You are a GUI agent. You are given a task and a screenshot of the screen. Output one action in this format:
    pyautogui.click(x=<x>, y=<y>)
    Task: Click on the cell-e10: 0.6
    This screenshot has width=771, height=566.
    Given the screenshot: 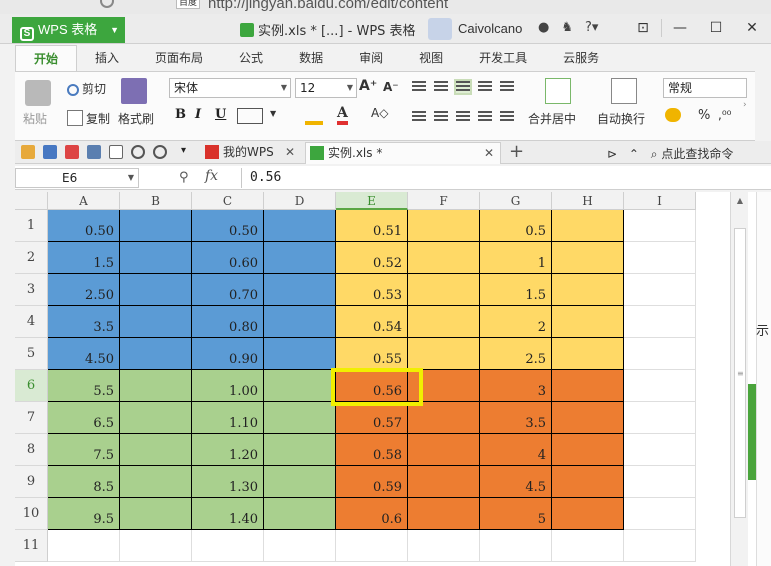 What is the action you would take?
    pyautogui.click(x=372, y=514)
    